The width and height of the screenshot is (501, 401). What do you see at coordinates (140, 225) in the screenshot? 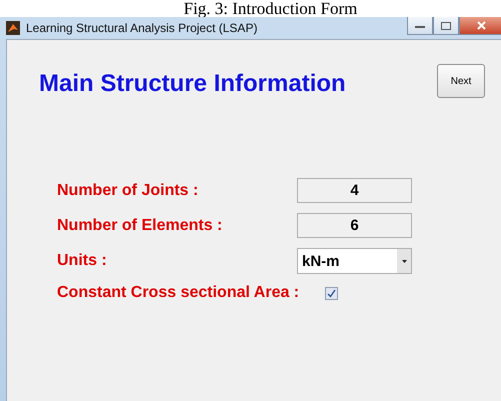
I see `field-label: Number of Elements :` at bounding box center [140, 225].